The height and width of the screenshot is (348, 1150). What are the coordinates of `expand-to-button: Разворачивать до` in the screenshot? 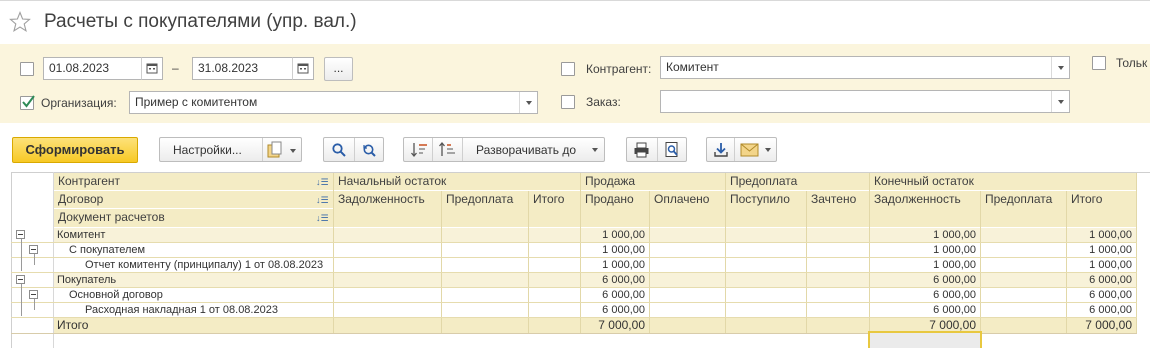 It's located at (526, 150).